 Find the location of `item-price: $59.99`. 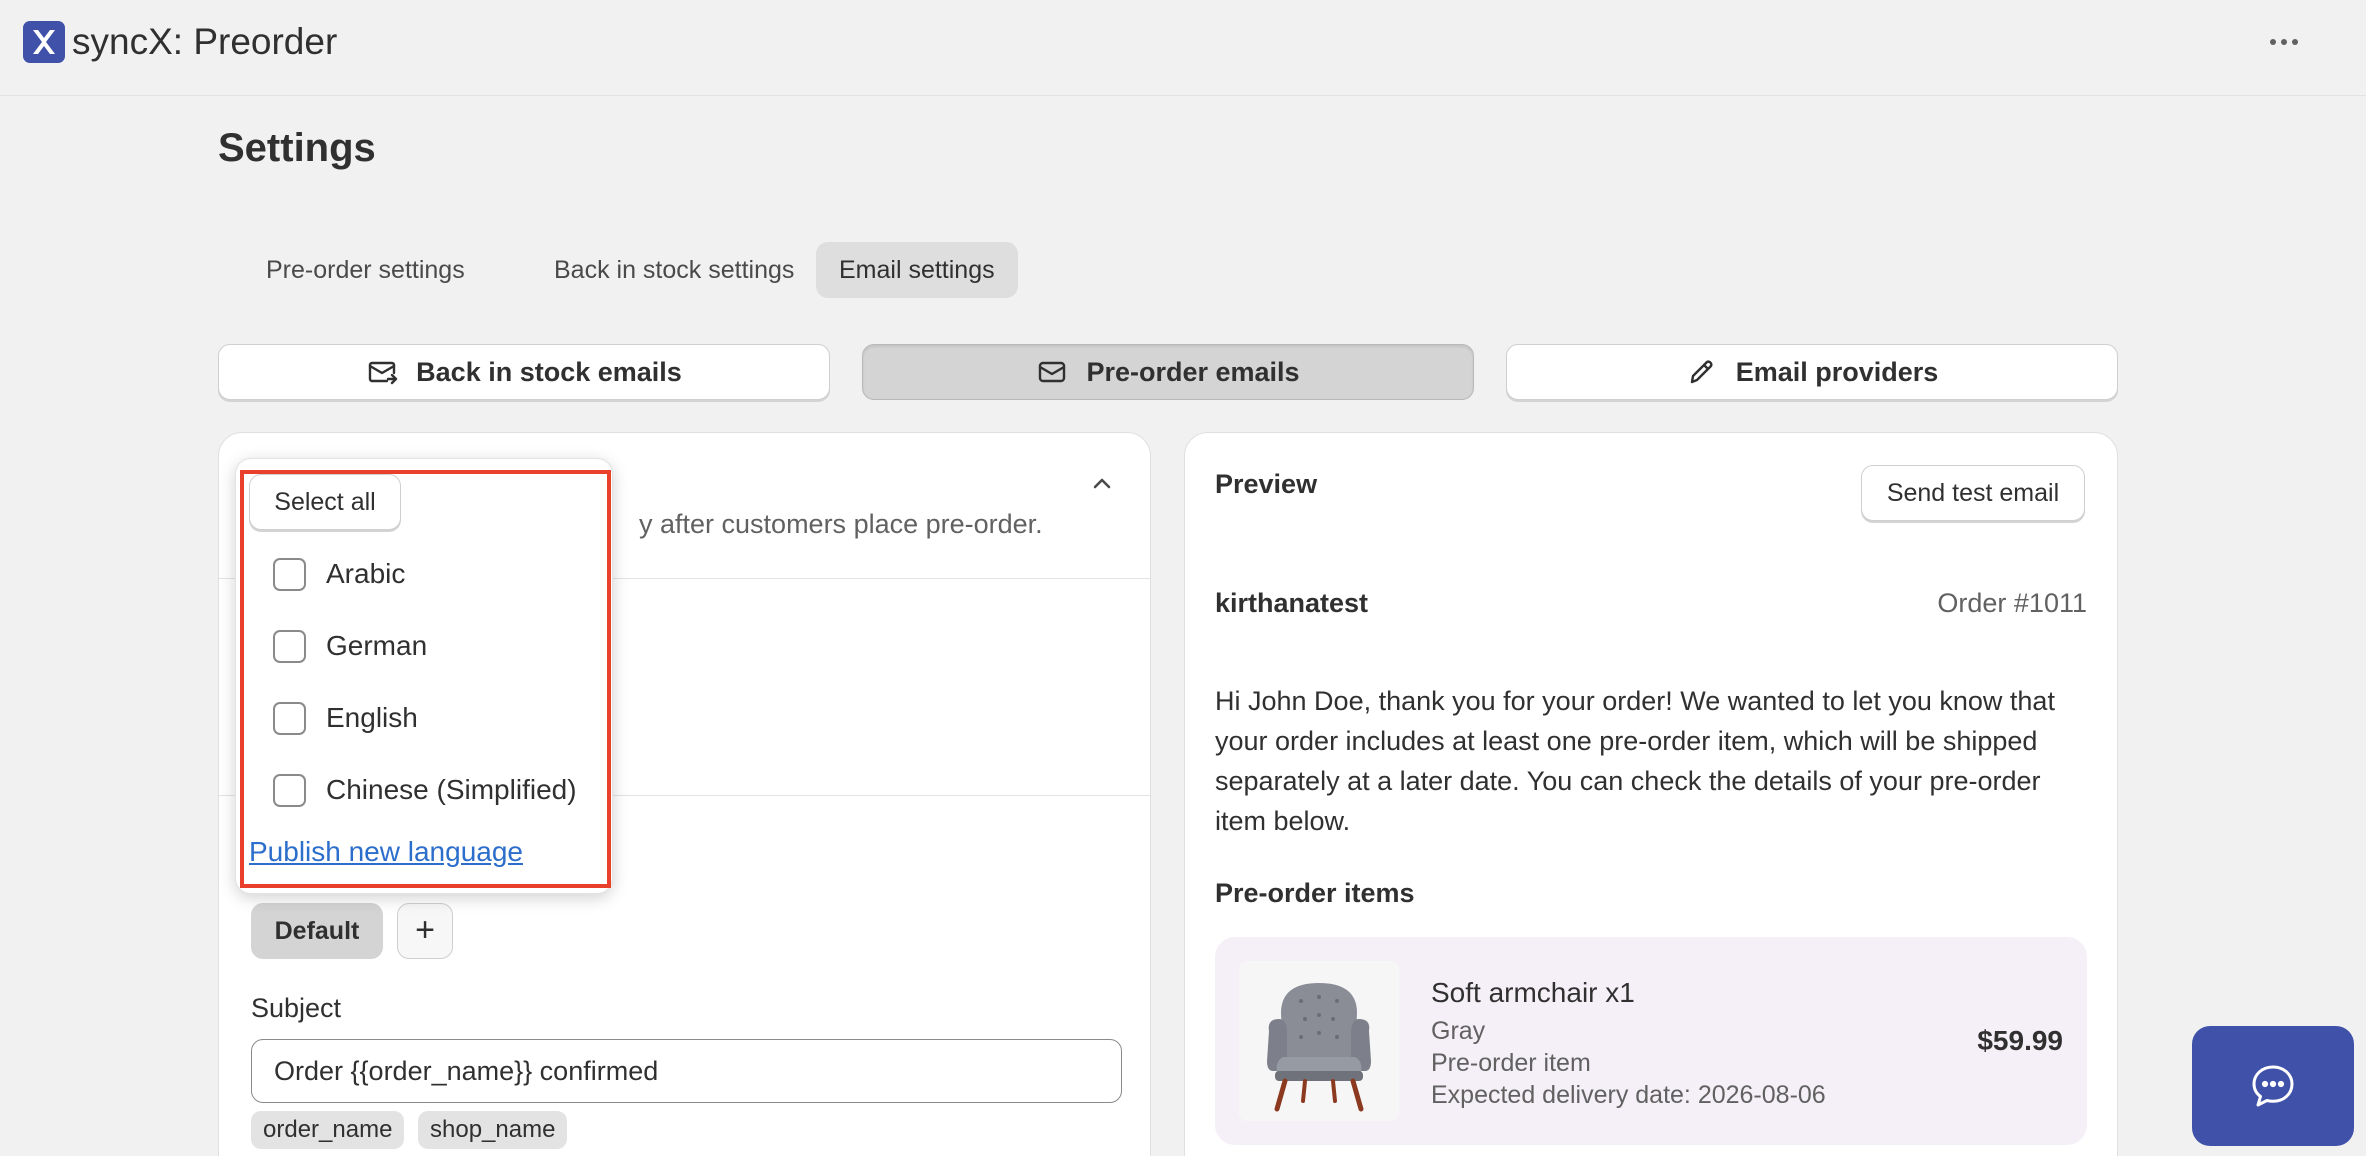

item-price: $59.99 is located at coordinates (2020, 1040).